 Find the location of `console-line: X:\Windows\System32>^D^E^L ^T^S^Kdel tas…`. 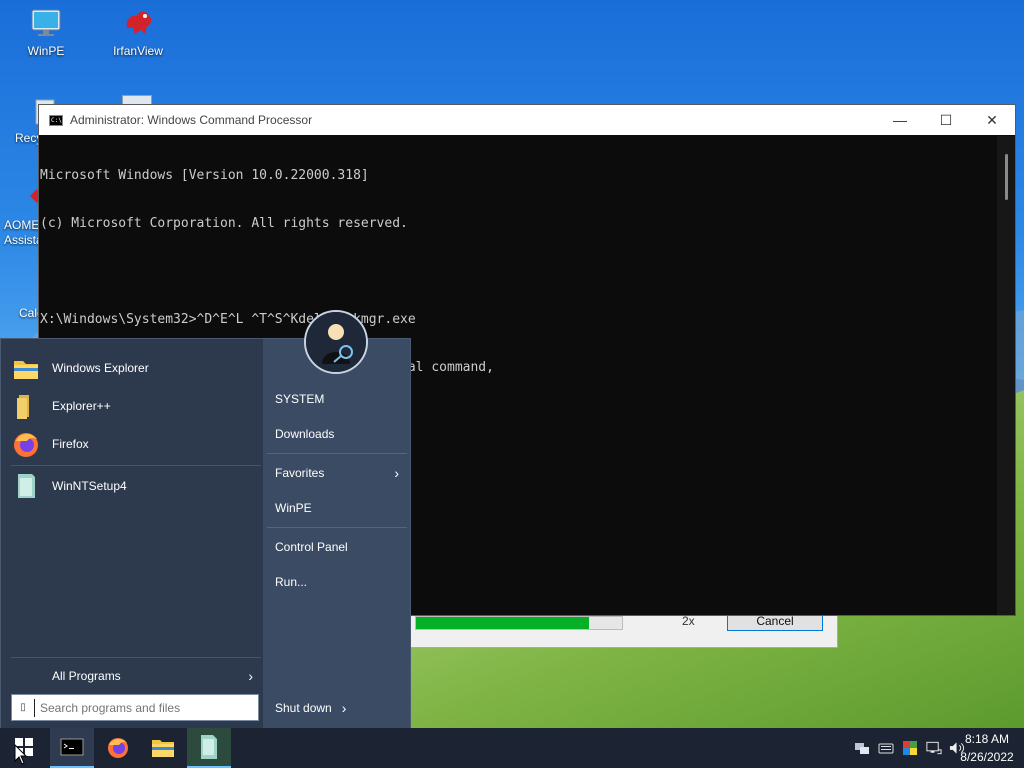

console-line: X:\Windows\System32>^D^E^L ^T^S^Kdel tas… is located at coordinates (228, 319).